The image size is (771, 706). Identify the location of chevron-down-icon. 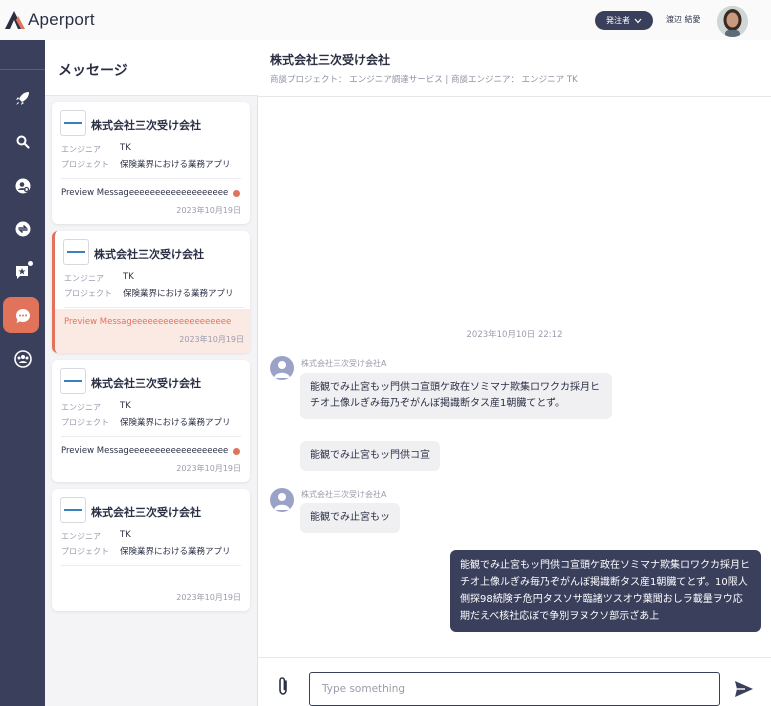
(638, 20).